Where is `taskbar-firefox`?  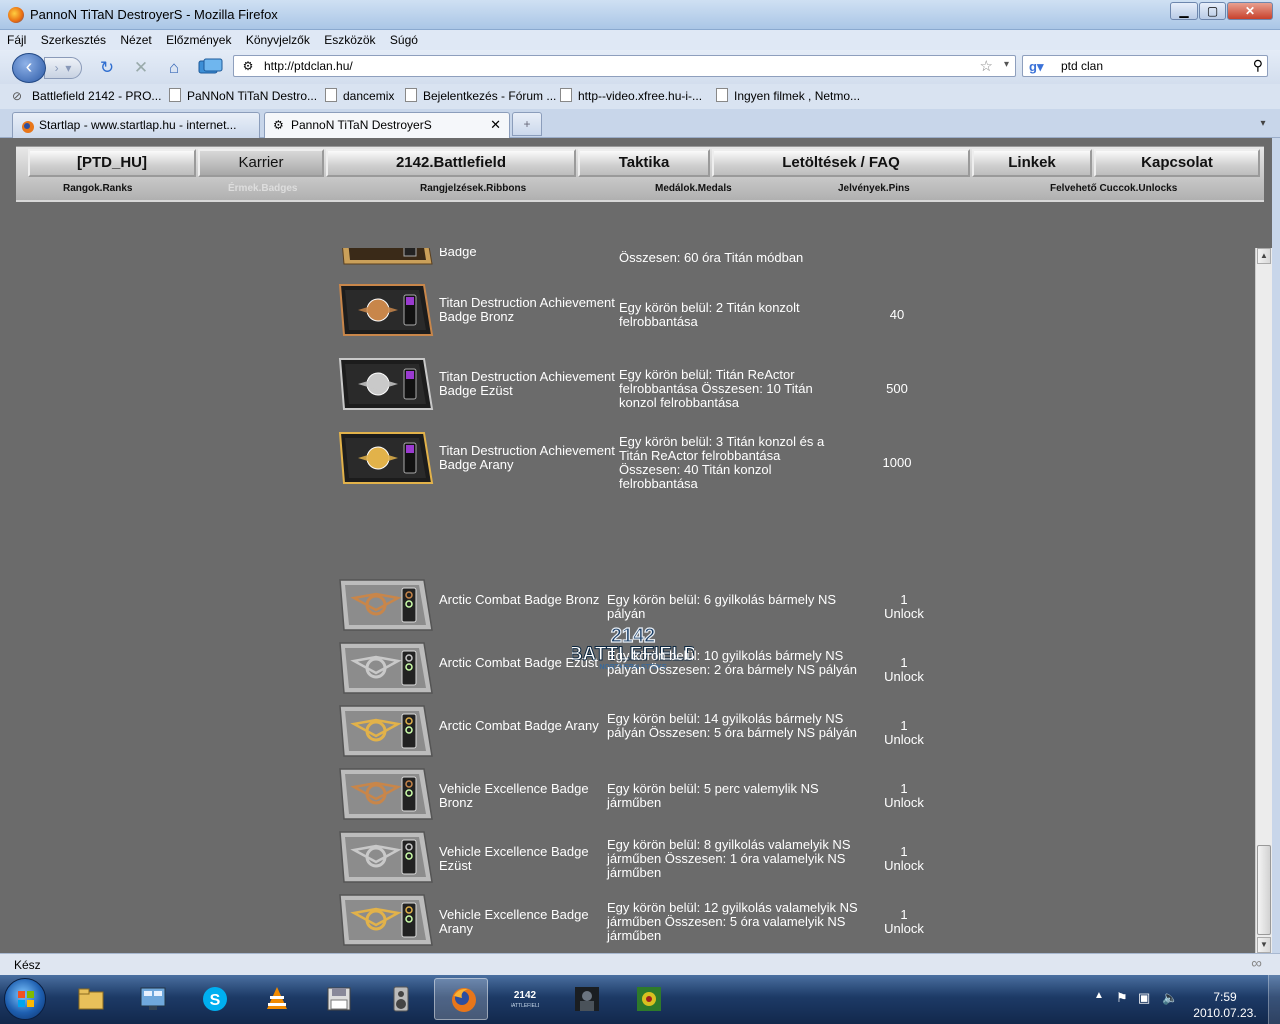 taskbar-firefox is located at coordinates (461, 999).